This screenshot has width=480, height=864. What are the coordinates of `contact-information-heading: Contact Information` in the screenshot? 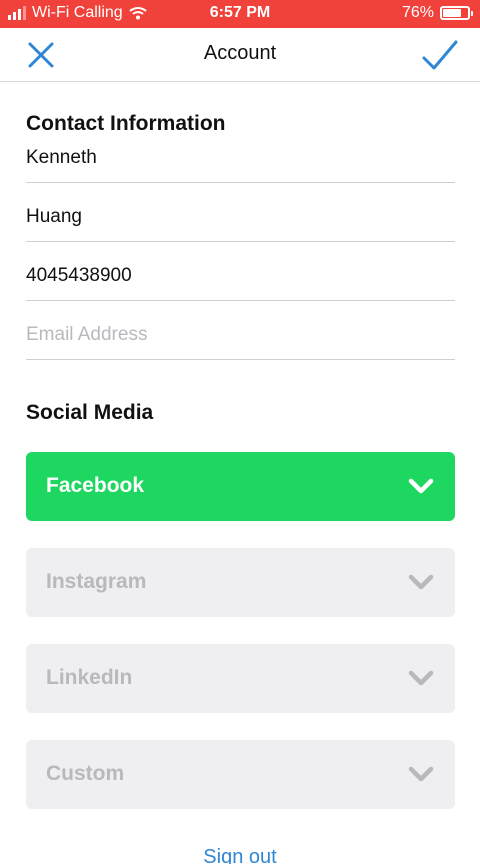 It's located at (126, 123).